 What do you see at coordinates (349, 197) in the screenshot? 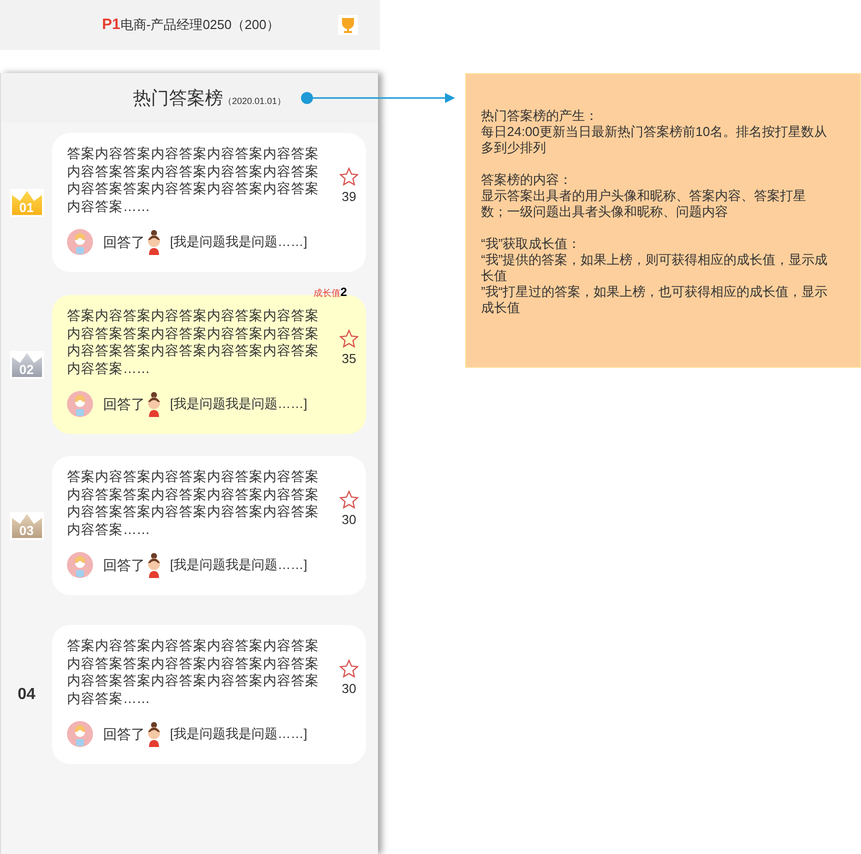
I see `star-count: 39` at bounding box center [349, 197].